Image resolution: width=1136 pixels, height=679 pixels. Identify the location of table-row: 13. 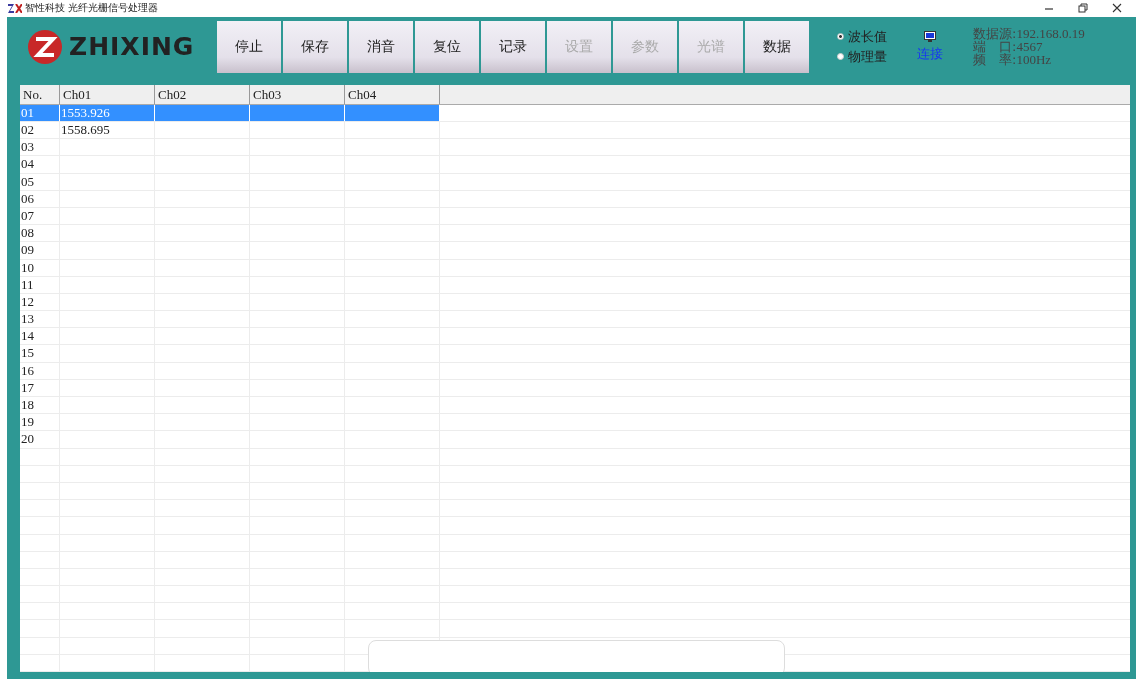
(575, 320).